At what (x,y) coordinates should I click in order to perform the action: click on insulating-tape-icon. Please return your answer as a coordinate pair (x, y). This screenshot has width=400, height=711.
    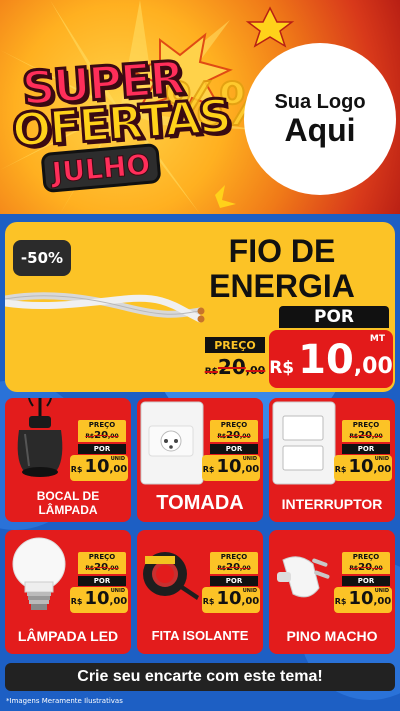
    Looking at the image, I should click on (171, 576).